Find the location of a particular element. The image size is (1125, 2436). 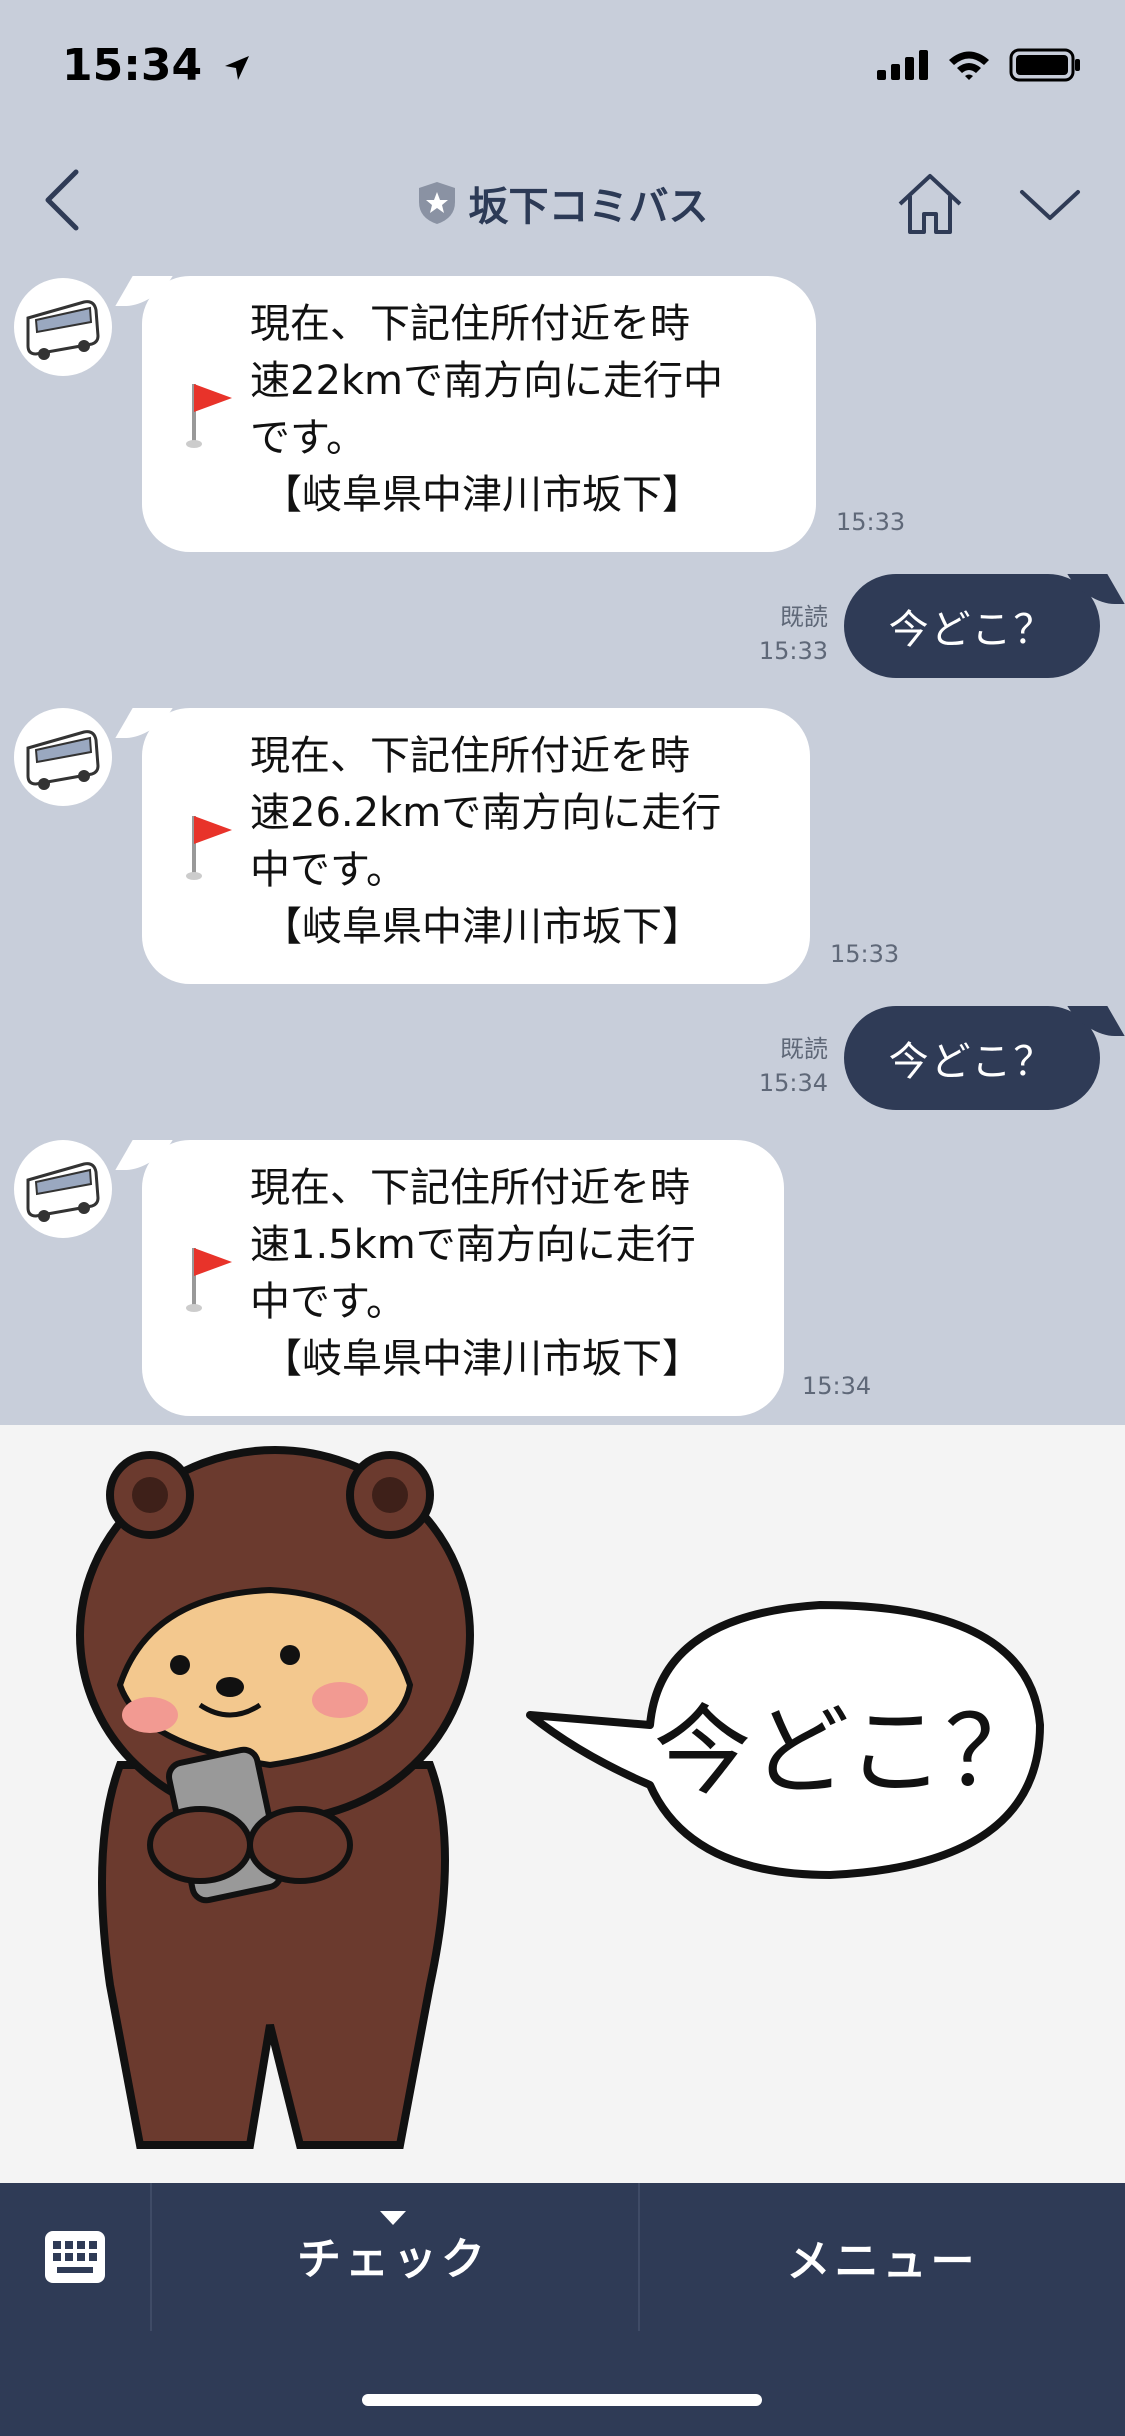

read-receipt: 既読 15:33 is located at coordinates (782, 634).